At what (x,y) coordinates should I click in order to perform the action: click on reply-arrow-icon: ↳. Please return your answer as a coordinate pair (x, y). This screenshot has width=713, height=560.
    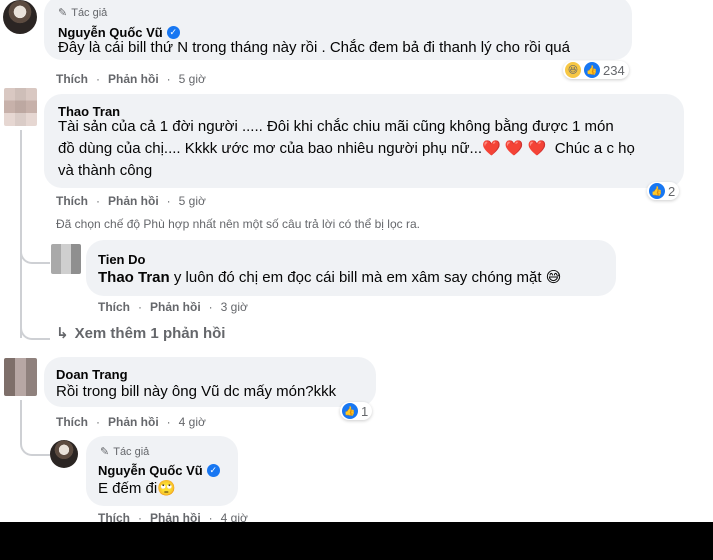
    Looking at the image, I should click on (62, 333).